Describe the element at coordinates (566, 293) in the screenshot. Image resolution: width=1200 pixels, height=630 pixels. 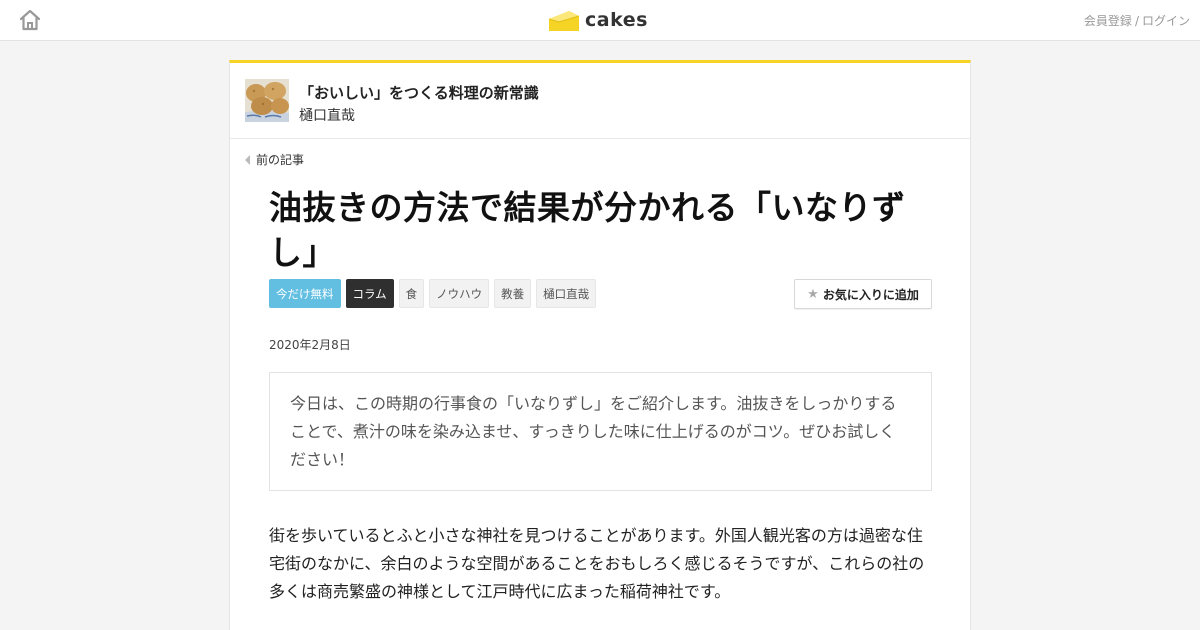
I see `tag-author: 樋口直哉` at that location.